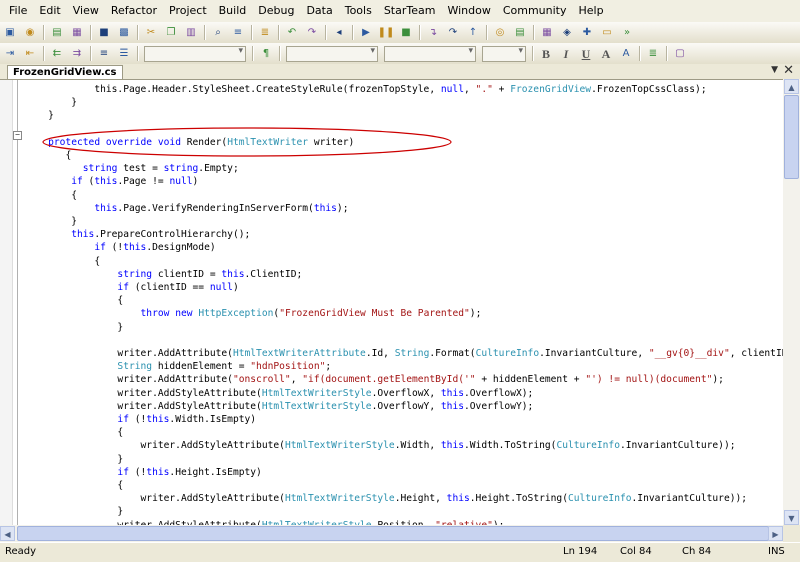 The image size is (800, 562). Describe the element at coordinates (218, 33) in the screenshot. I see `find-icon: ⌕` at that location.